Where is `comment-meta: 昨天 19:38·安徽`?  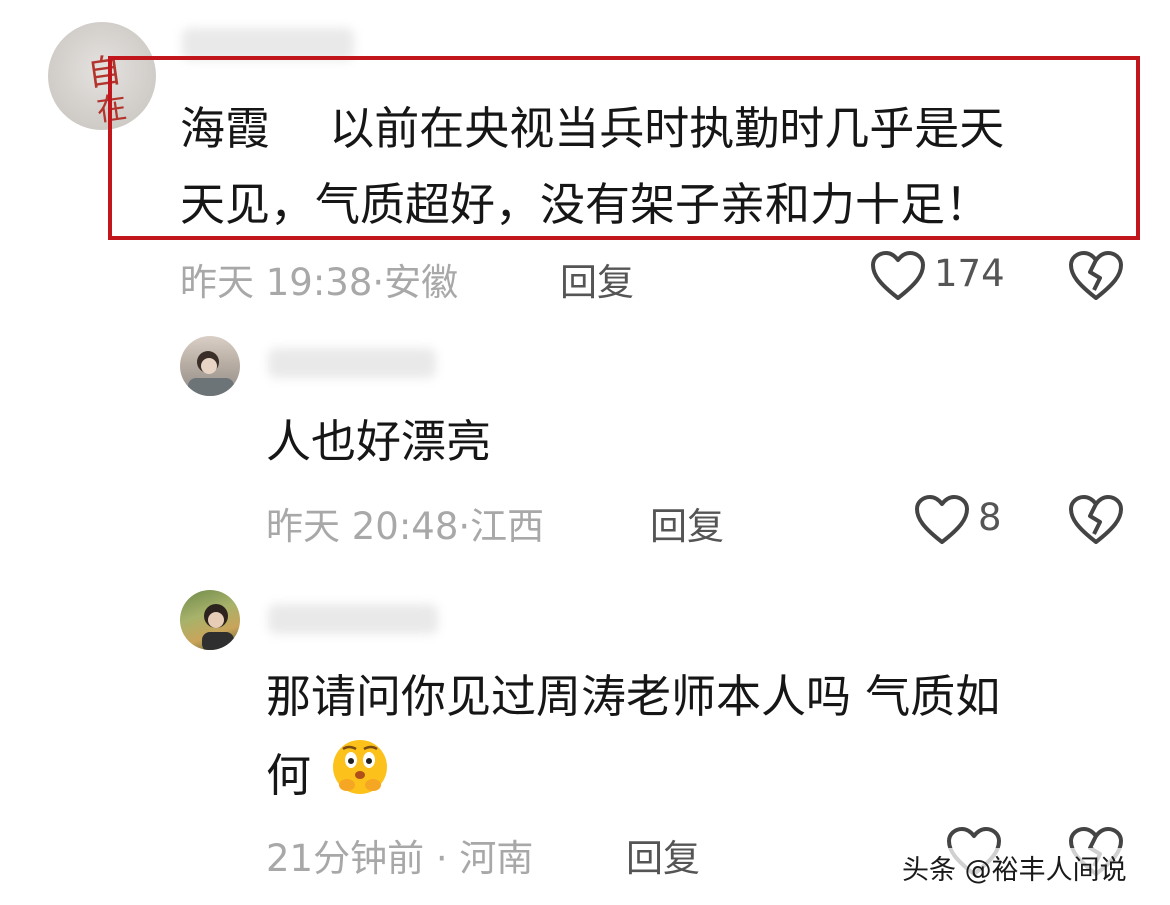 comment-meta: 昨天 19:38·安徽 is located at coordinates (319, 279).